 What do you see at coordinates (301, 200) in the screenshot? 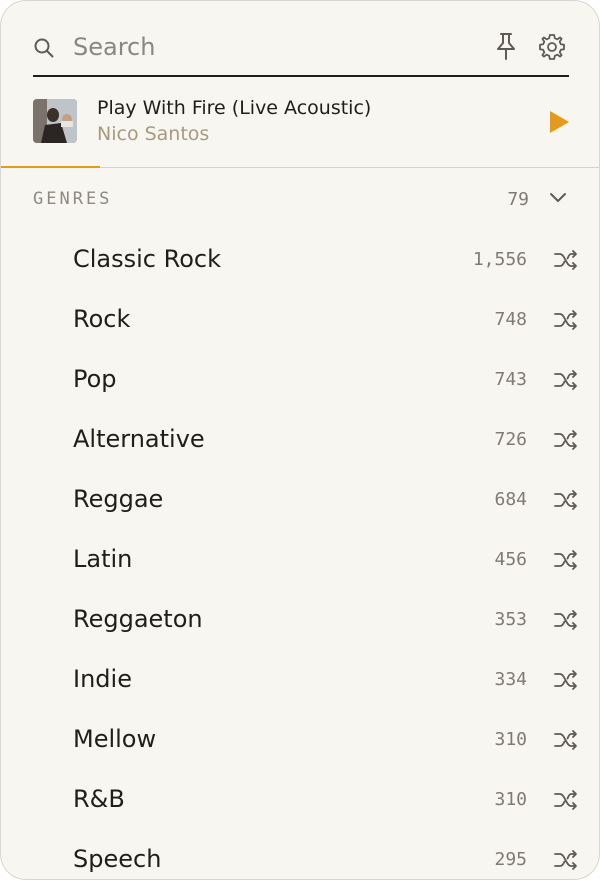
I see `genres-section-header: GENRES 79` at bounding box center [301, 200].